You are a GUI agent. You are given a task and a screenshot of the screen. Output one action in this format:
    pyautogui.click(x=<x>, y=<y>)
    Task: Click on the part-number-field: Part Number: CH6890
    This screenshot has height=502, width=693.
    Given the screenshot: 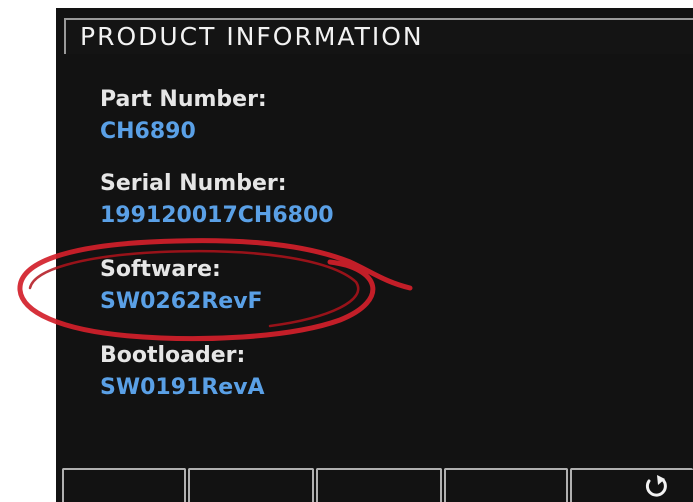 What is the action you would take?
    pyautogui.click(x=183, y=116)
    